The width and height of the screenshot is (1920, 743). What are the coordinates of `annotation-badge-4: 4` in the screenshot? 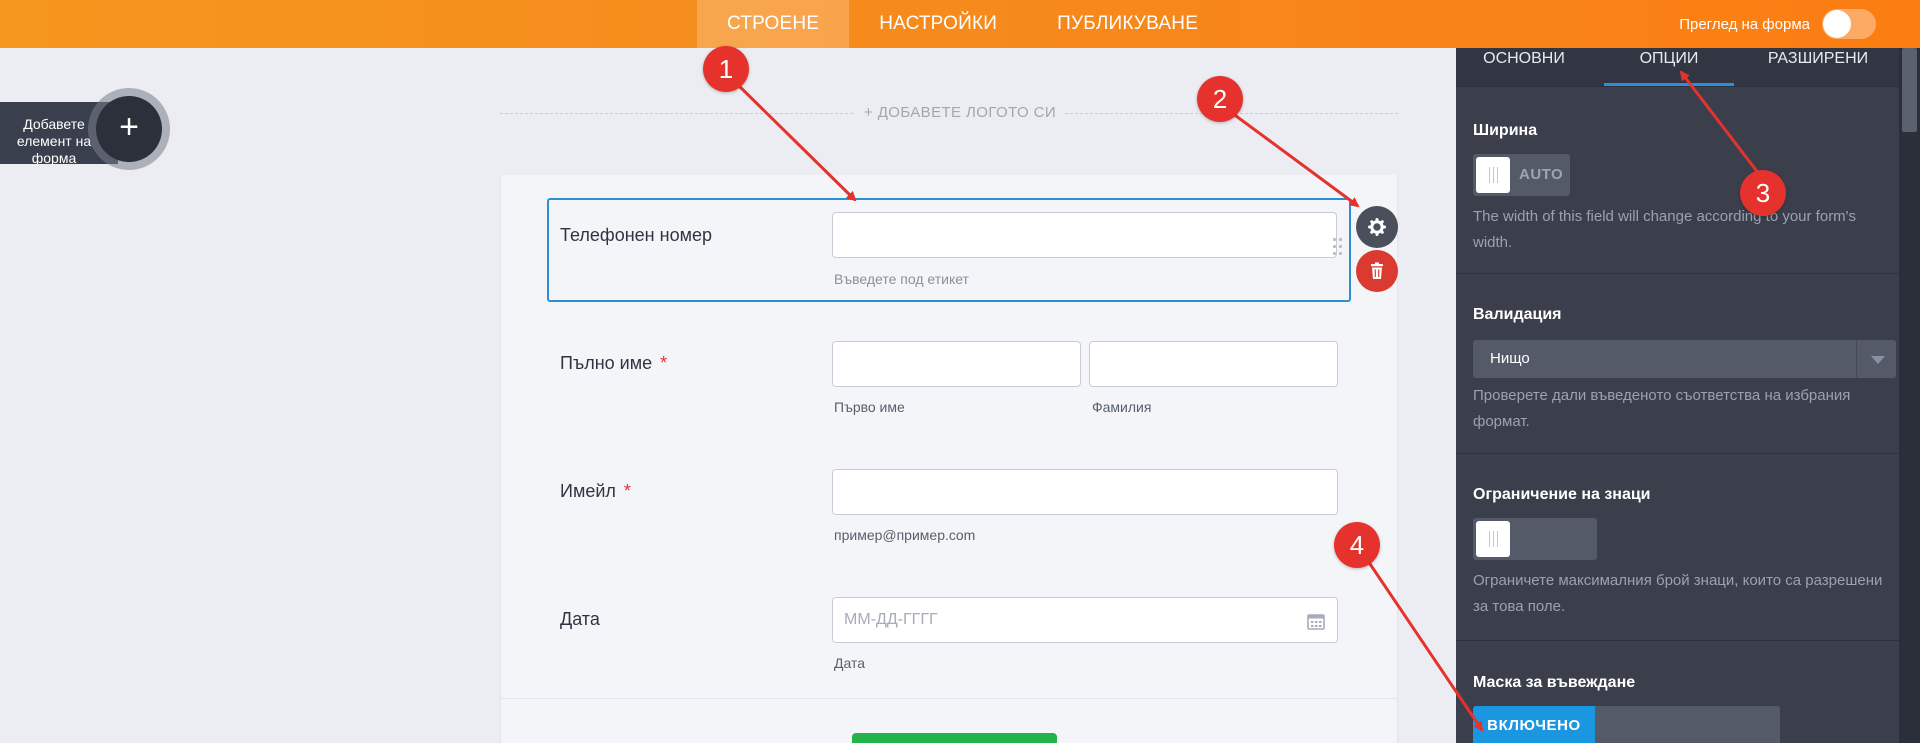 It's located at (1357, 545).